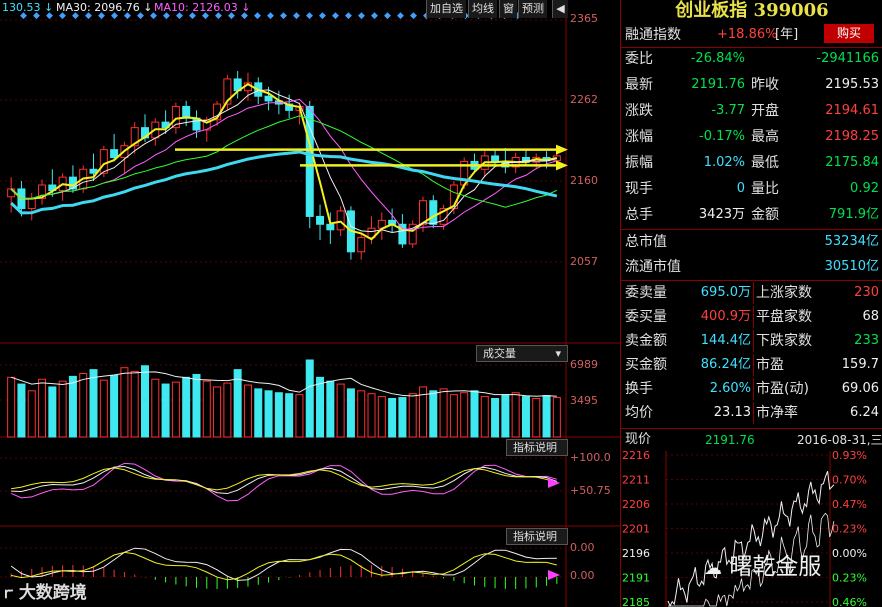 This screenshot has height=607, width=882. What do you see at coordinates (852, 162) in the screenshot?
I see `quote-value-2: 2175.84` at bounding box center [852, 162].